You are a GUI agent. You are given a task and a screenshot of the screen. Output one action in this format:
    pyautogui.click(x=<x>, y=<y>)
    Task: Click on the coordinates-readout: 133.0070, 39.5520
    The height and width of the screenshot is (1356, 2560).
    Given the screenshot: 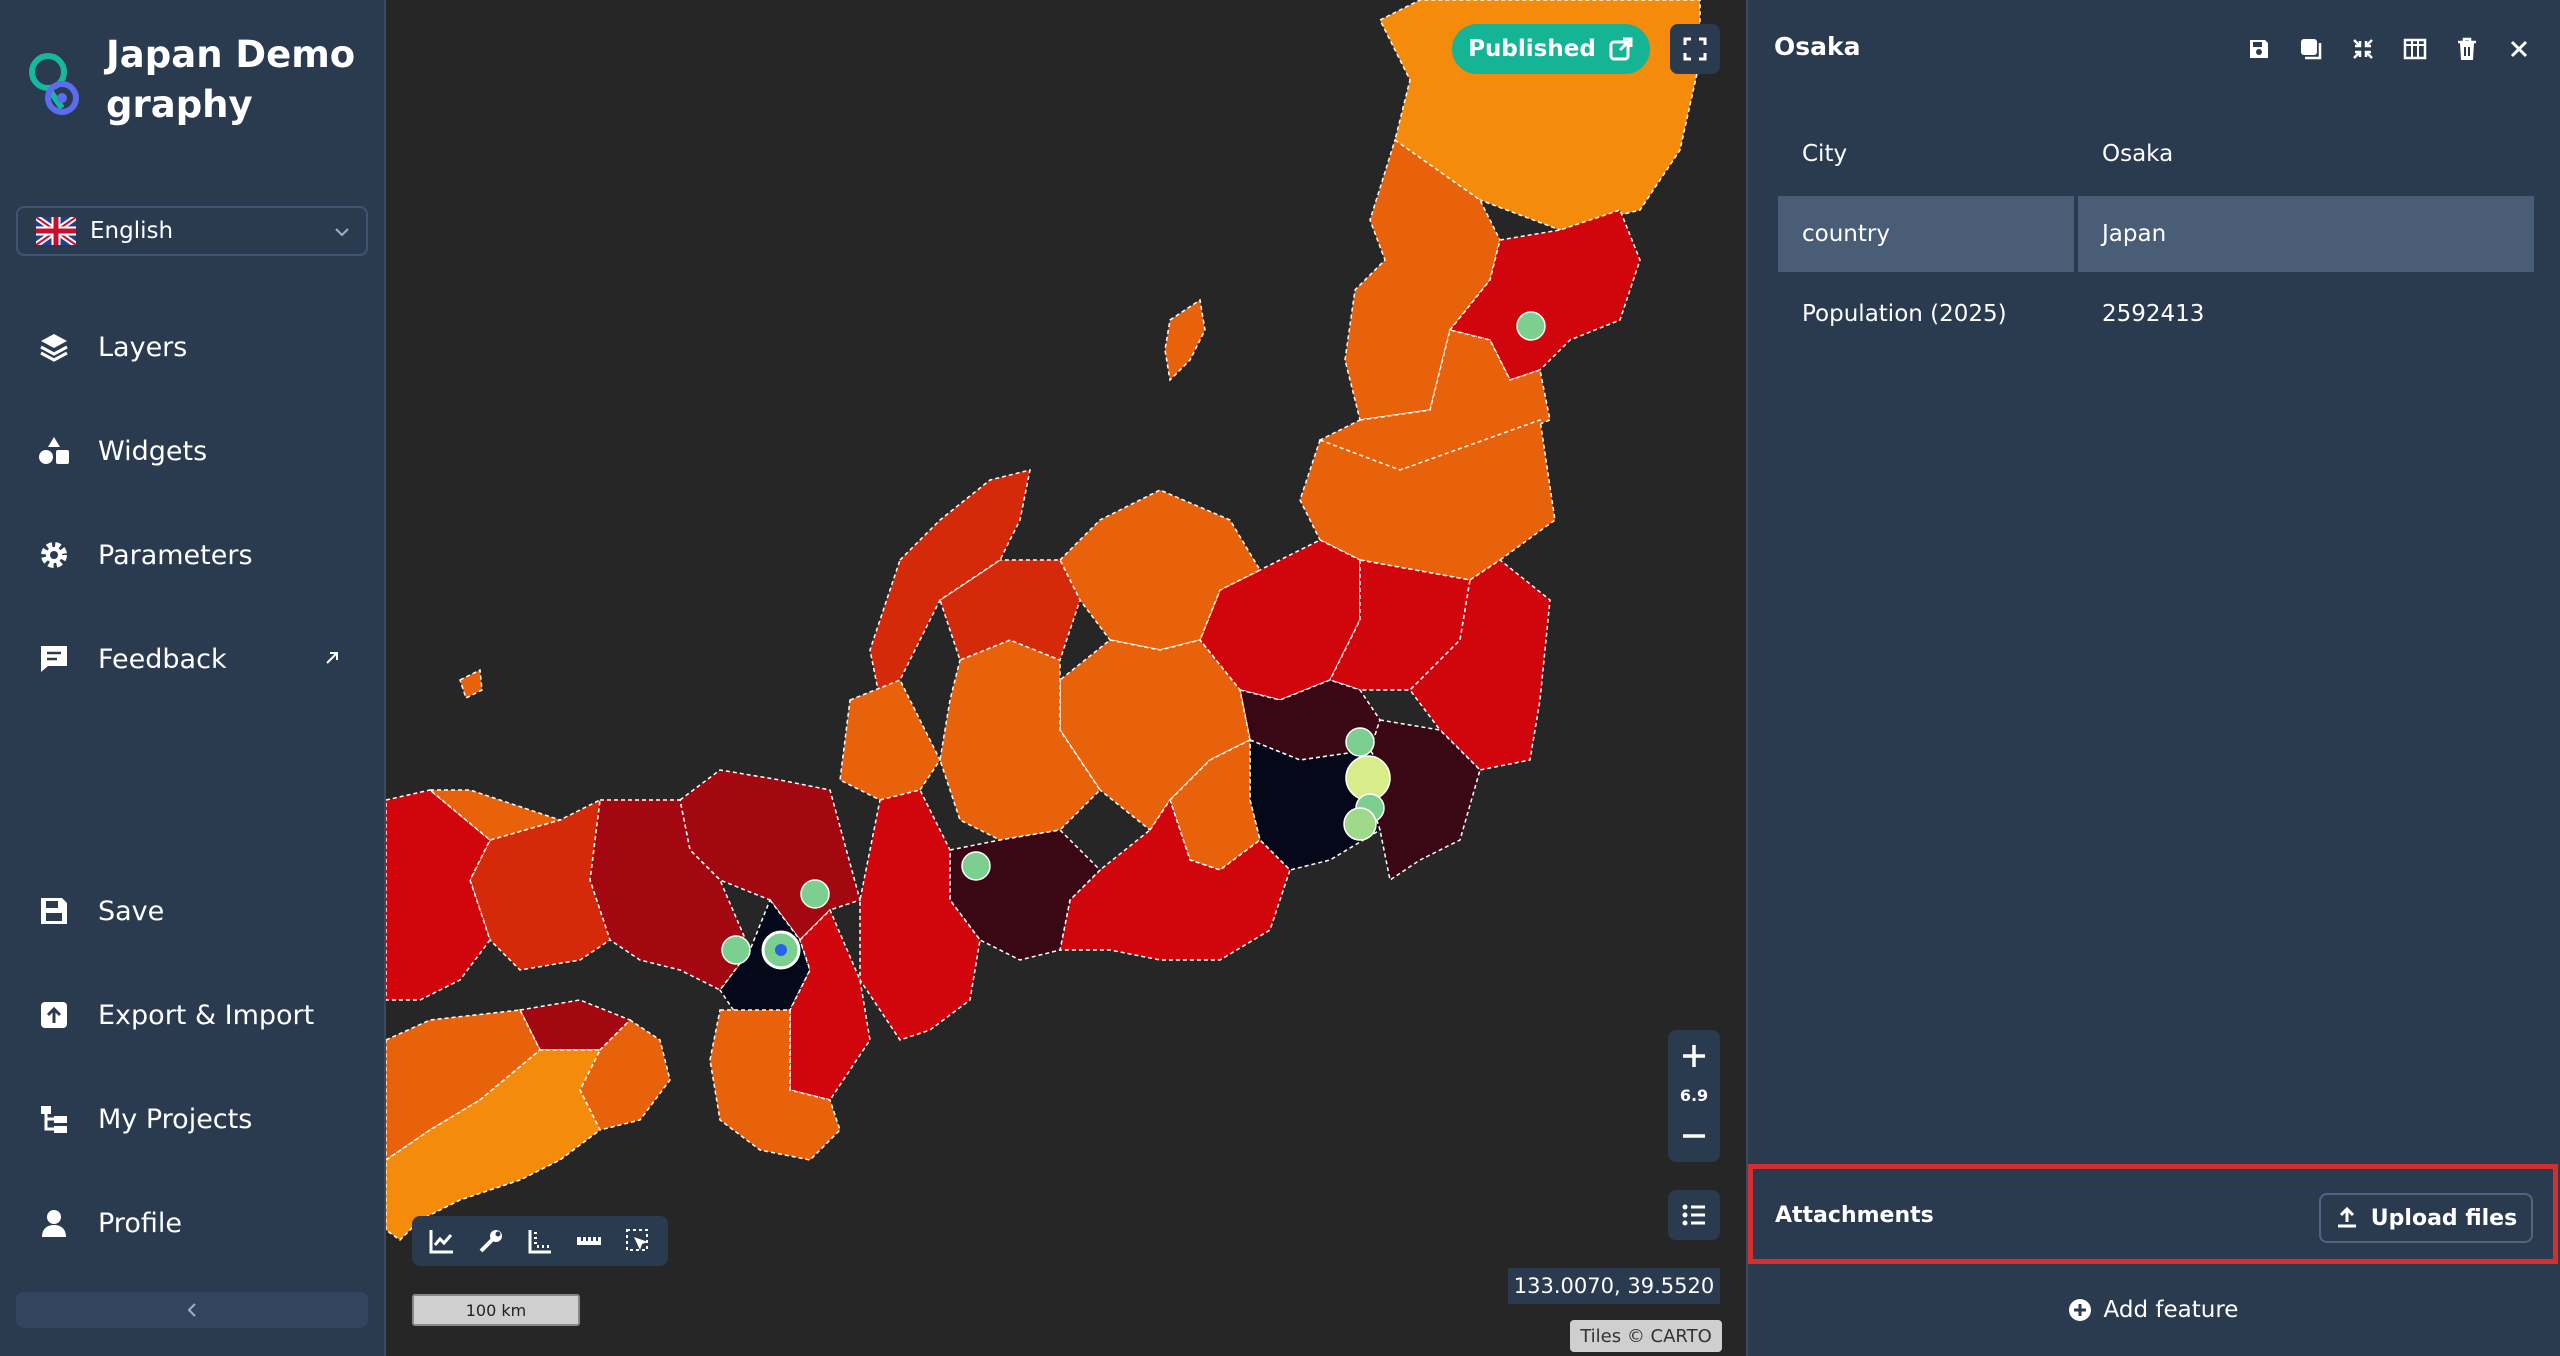 What is the action you would take?
    pyautogui.click(x=1614, y=1286)
    